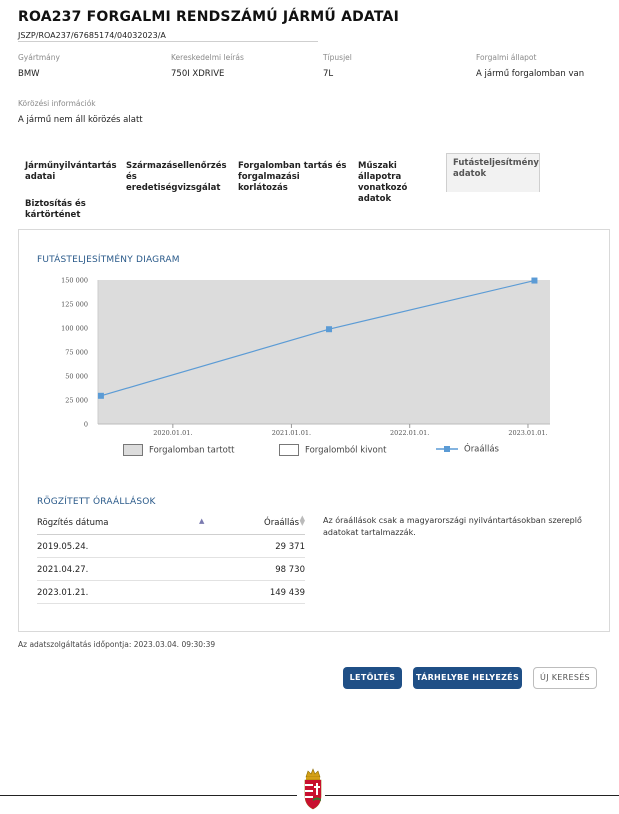  Describe the element at coordinates (168, 41) in the screenshot. I see `title-divider` at that location.